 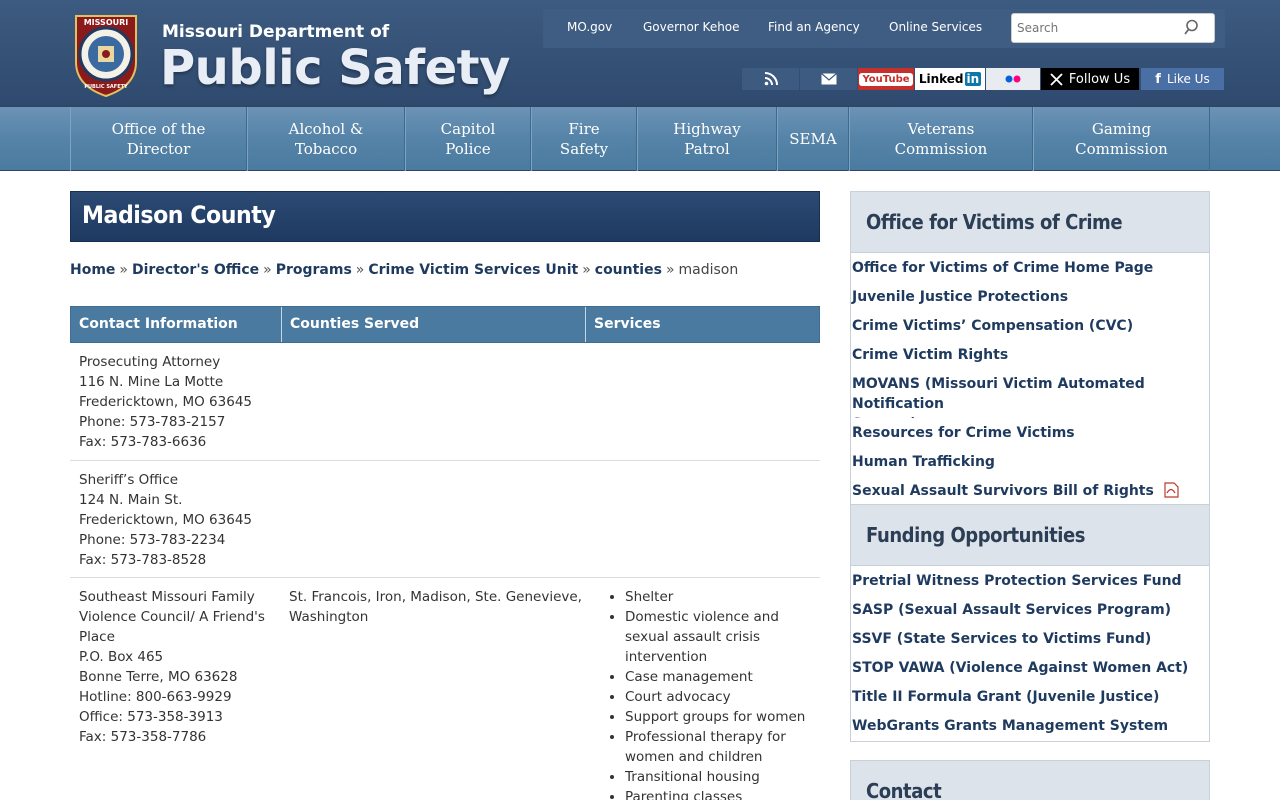 I want to click on nav-gaming-commission: Gaming Commission, so click(x=1121, y=139).